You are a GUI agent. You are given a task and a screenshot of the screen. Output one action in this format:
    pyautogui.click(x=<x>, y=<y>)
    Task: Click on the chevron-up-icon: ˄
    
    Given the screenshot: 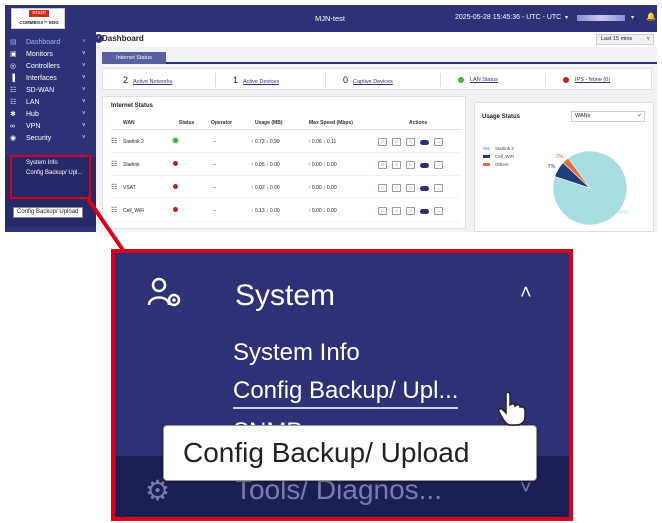 What is the action you would take?
    pyautogui.click(x=526, y=293)
    